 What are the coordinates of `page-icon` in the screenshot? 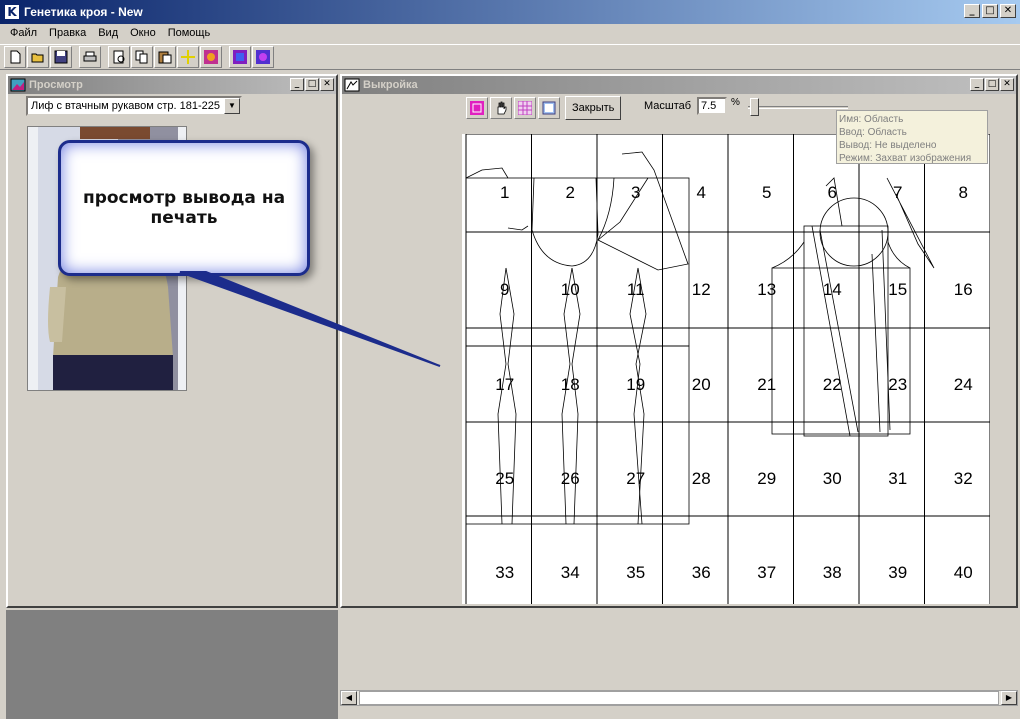 It's located at (549, 108).